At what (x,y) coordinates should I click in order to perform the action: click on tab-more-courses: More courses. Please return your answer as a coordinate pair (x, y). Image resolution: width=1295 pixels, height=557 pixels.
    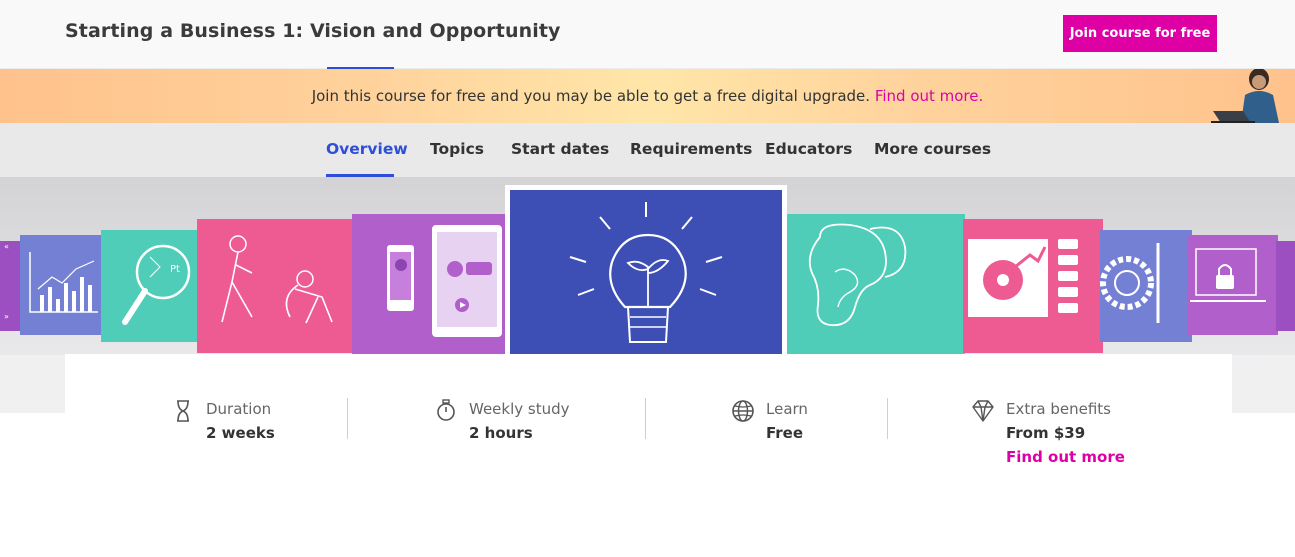
    Looking at the image, I should click on (932, 149).